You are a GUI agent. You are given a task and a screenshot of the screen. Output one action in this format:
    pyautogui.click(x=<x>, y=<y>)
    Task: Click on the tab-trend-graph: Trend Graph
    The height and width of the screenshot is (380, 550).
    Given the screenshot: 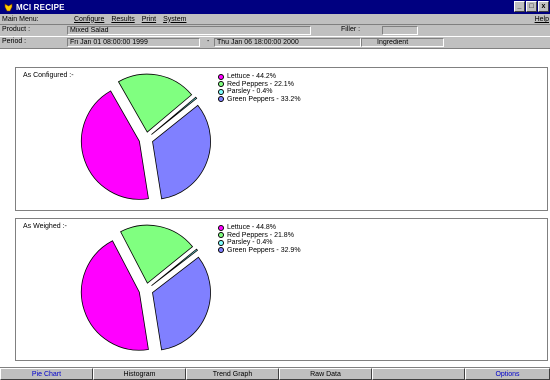 What is the action you would take?
    pyautogui.click(x=232, y=374)
    